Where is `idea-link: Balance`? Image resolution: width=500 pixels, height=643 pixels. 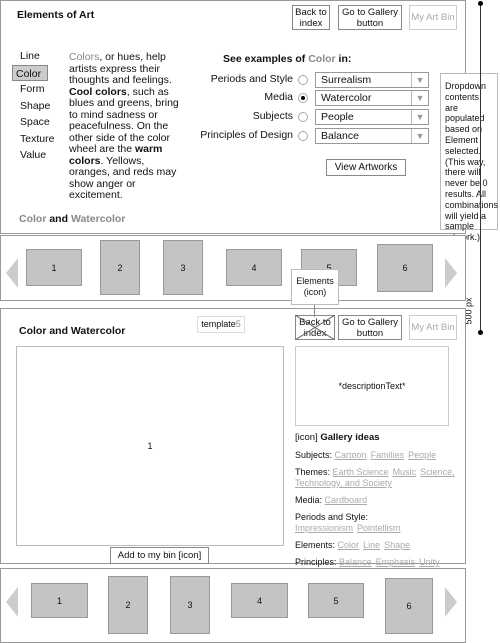
idea-link: Balance is located at coordinates (355, 562).